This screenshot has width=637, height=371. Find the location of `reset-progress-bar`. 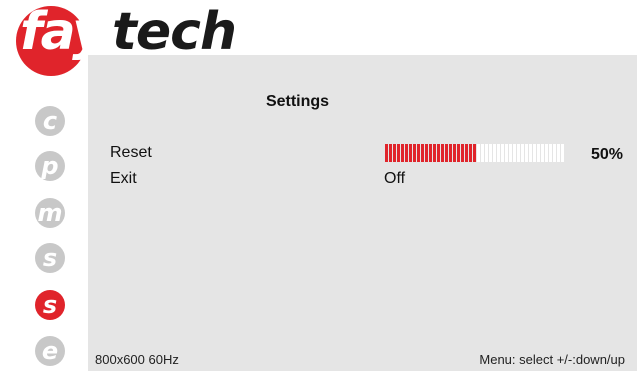

reset-progress-bar is located at coordinates (475, 153).